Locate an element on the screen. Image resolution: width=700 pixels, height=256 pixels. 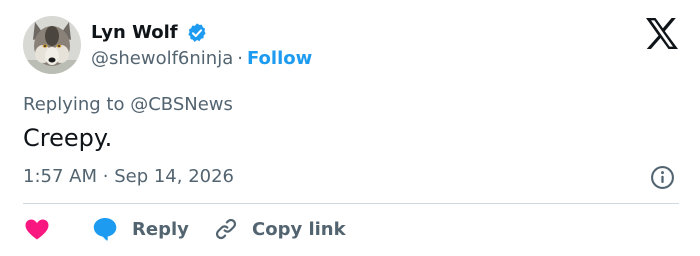
reply-context: Replying to @CBSNews is located at coordinates (128, 104).